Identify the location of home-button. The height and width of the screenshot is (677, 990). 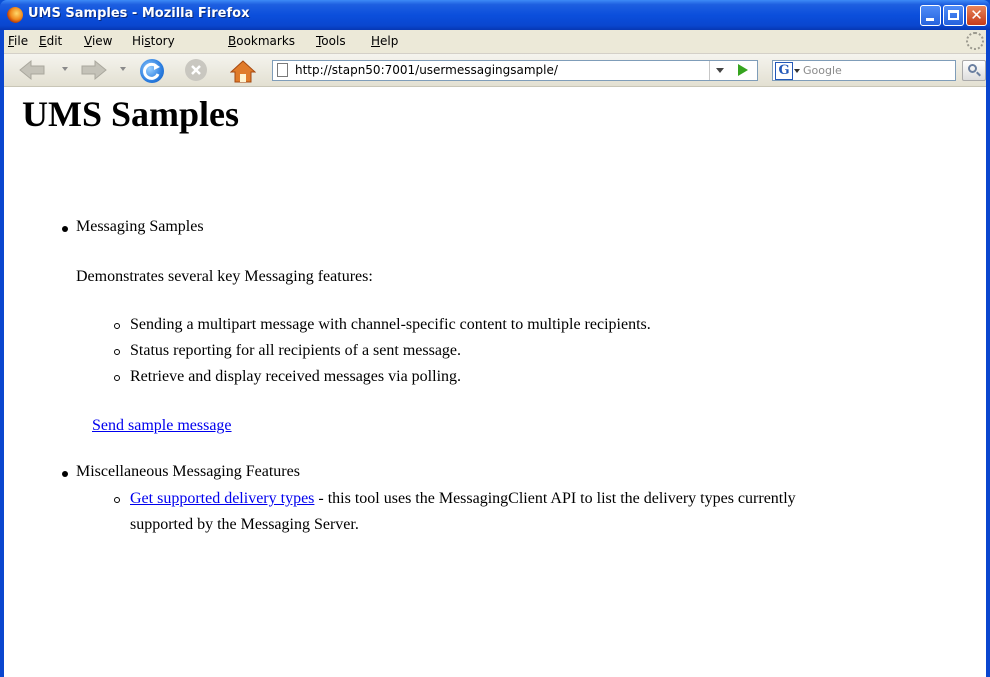
(243, 71).